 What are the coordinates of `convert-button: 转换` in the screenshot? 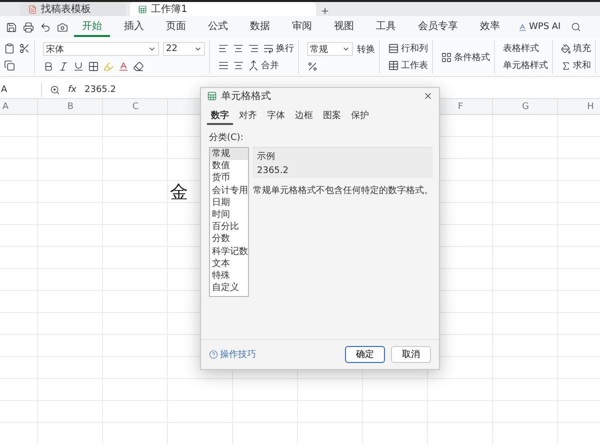 It's located at (366, 49).